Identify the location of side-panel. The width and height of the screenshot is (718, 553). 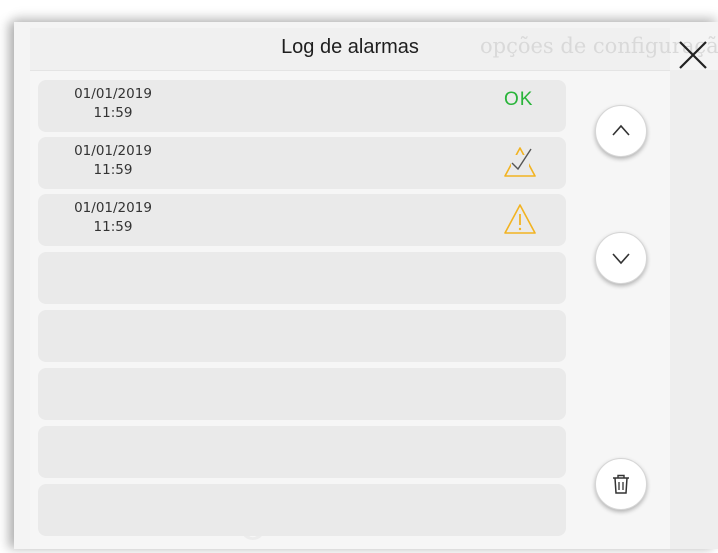
(694, 309).